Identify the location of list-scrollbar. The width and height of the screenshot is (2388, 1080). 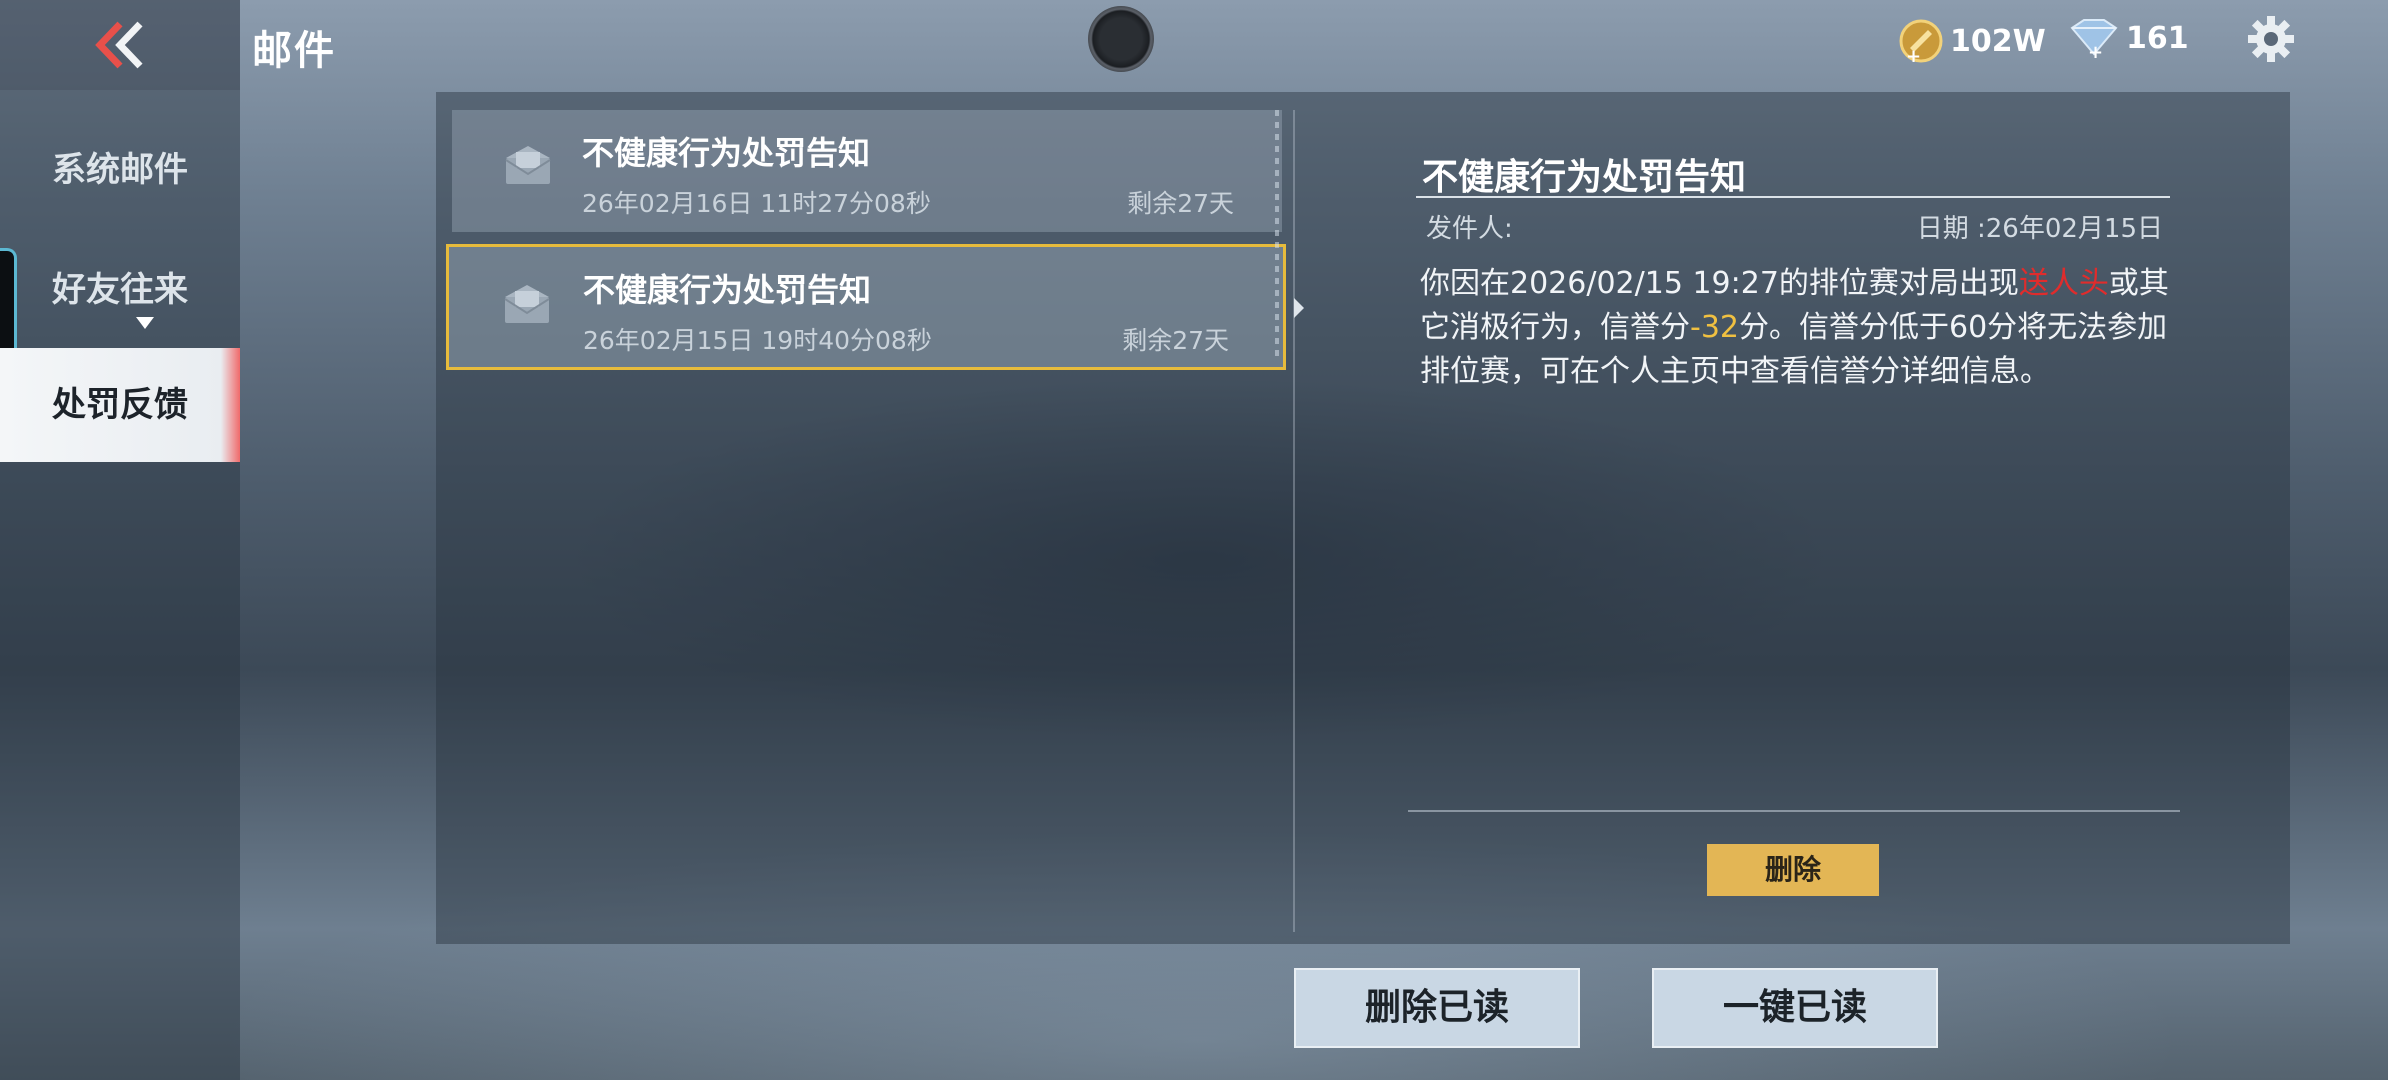
(1277, 236).